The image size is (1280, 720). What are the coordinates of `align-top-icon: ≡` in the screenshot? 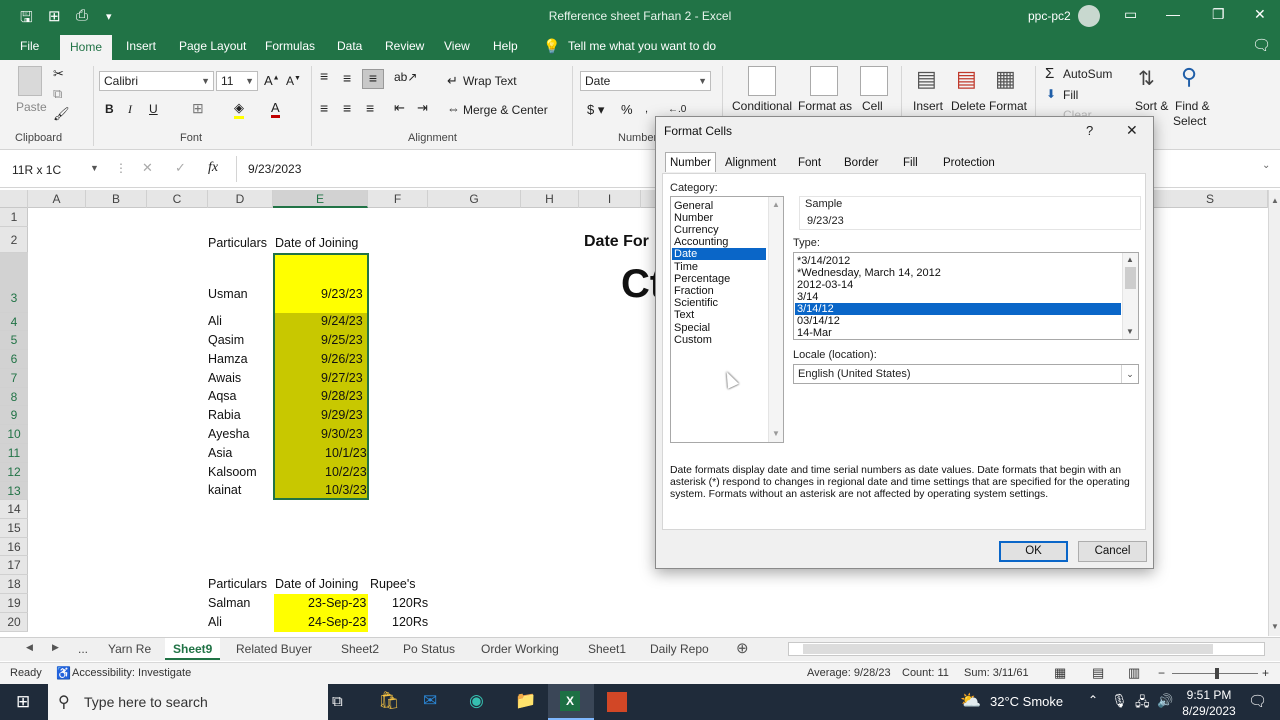 It's located at (324, 76).